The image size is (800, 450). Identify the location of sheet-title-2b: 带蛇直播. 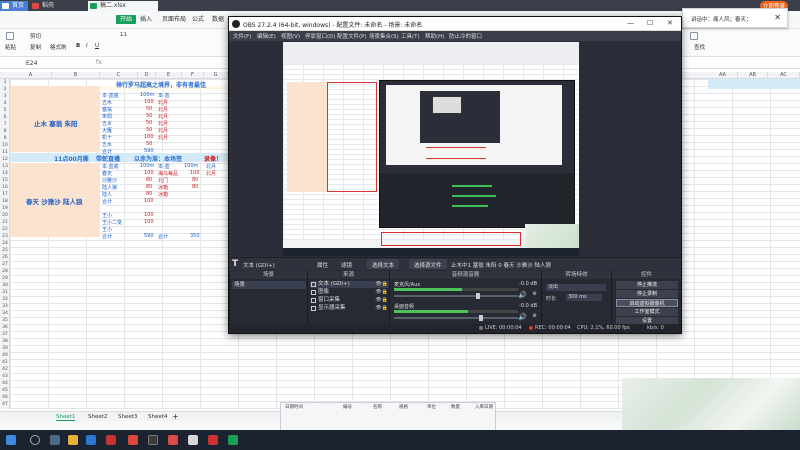
(108, 158).